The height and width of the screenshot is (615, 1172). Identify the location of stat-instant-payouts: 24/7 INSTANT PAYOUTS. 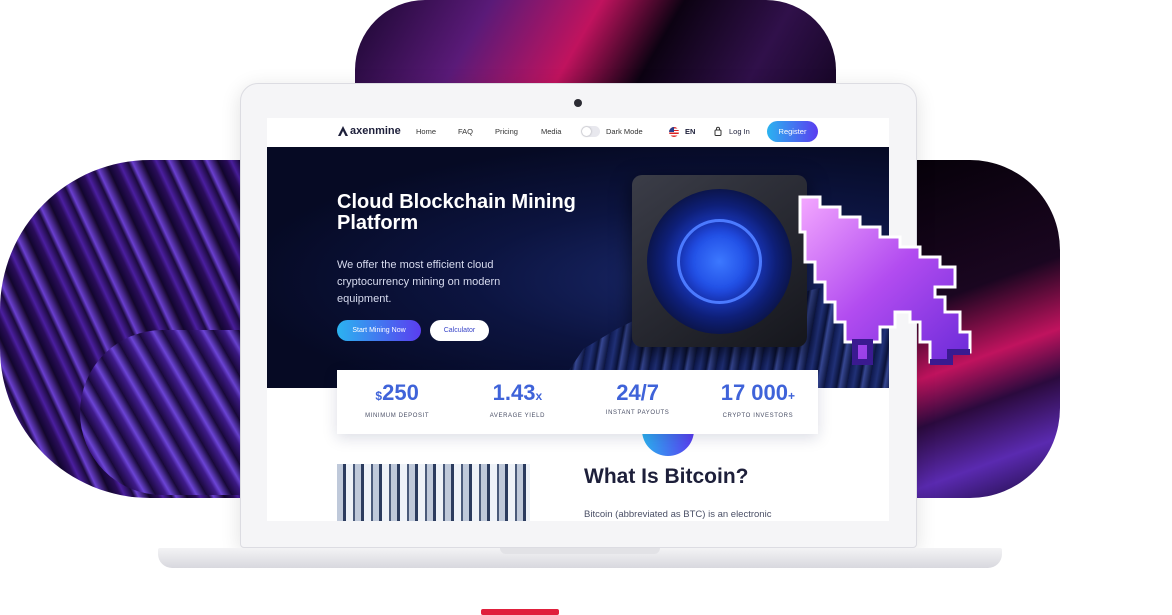
(638, 402).